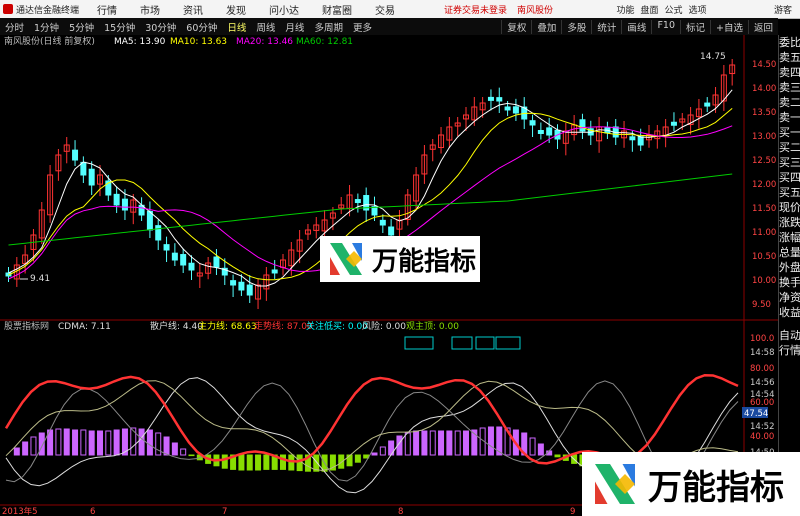  What do you see at coordinates (92, 511) in the screenshot?
I see `date-tick: 6` at bounding box center [92, 511].